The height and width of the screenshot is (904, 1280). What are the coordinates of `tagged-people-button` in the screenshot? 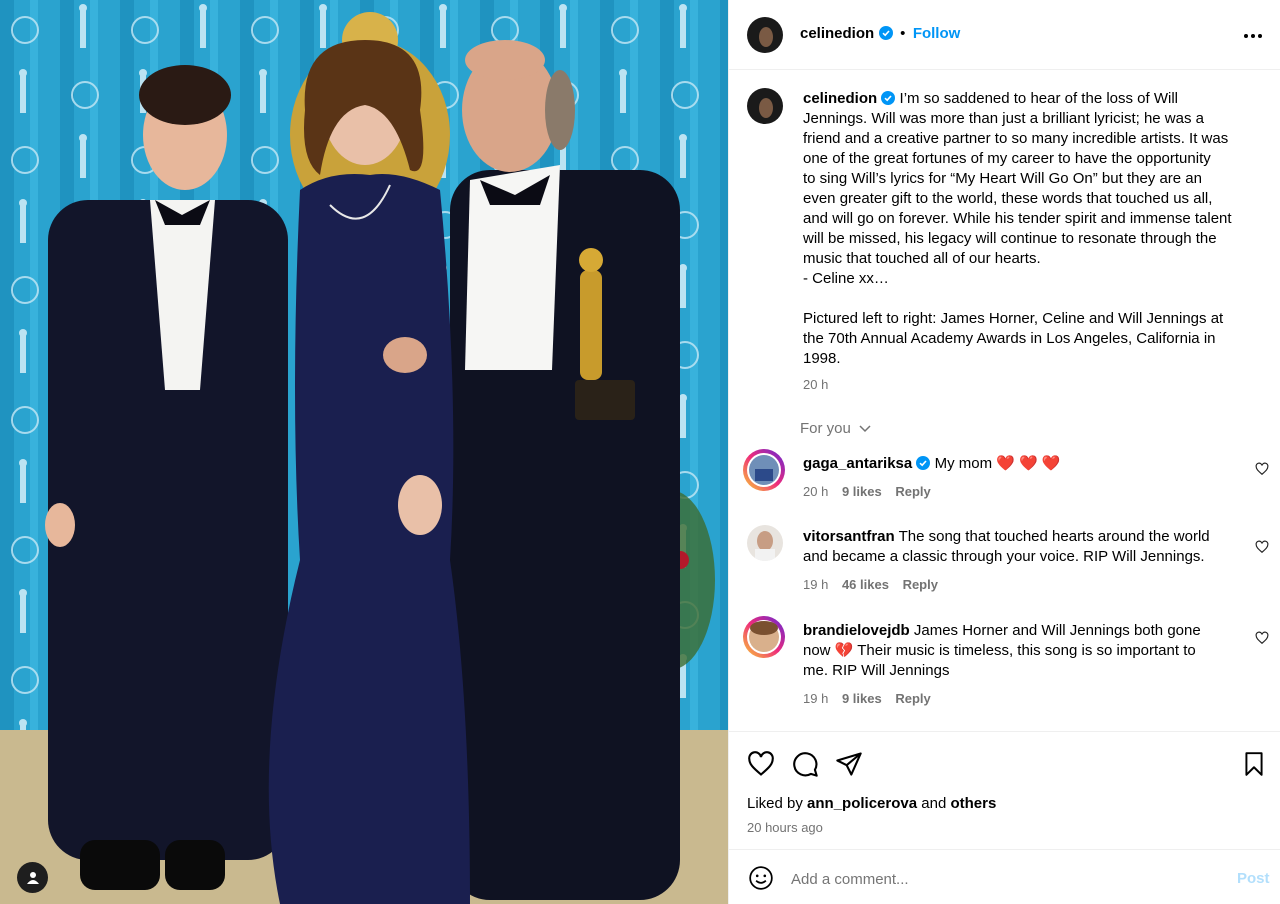 It's located at (32, 877).